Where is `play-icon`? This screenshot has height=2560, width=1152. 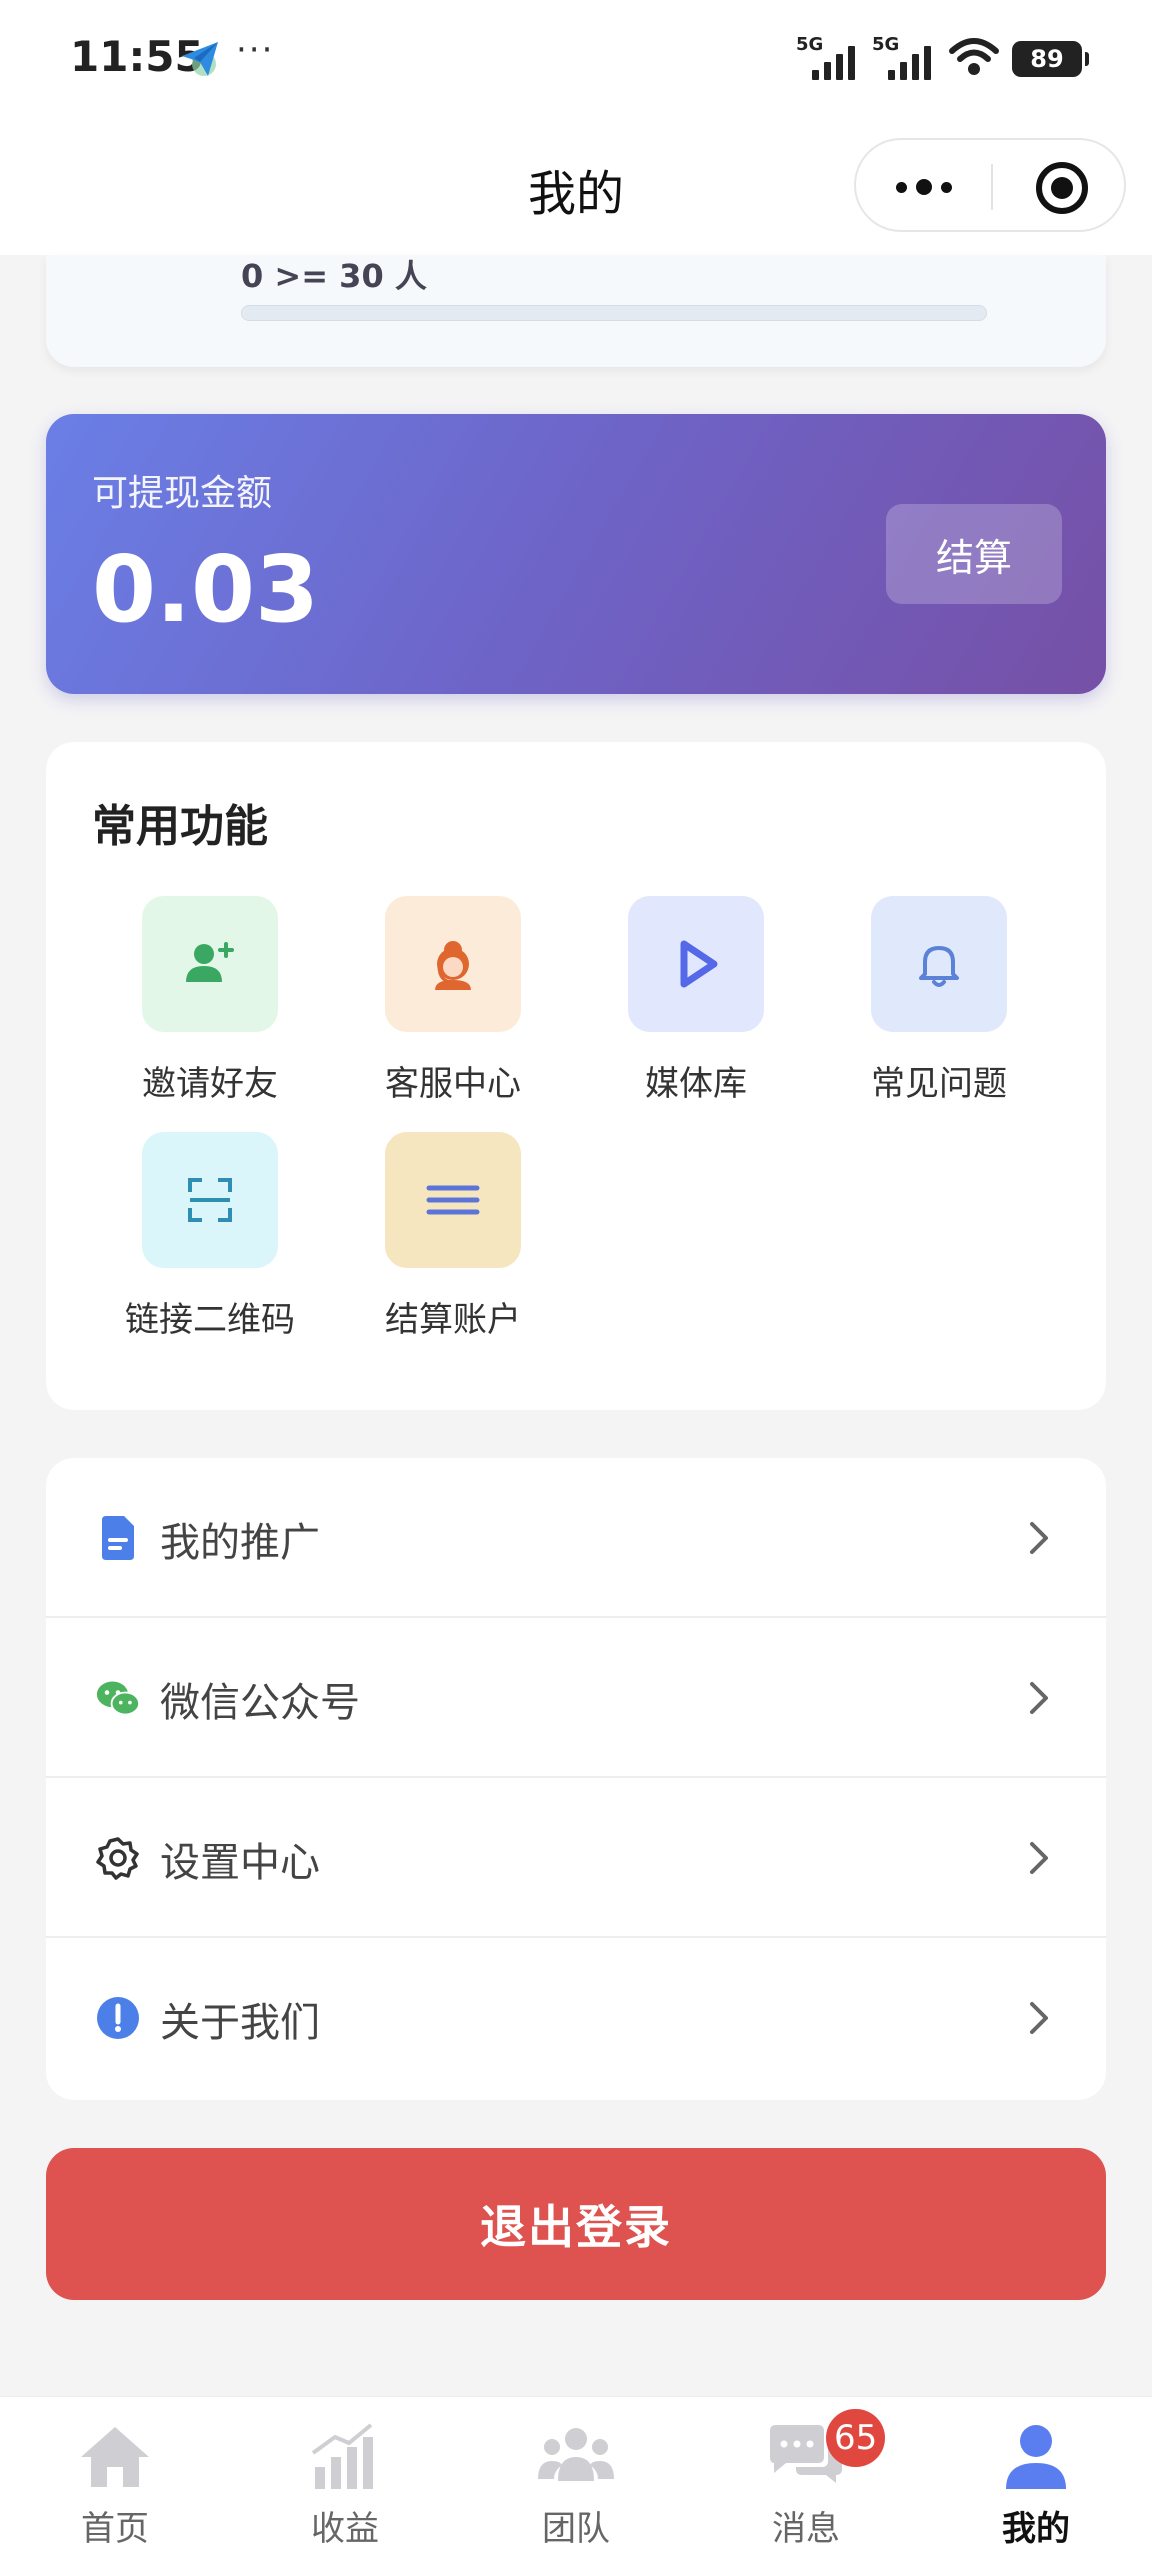
play-icon is located at coordinates (696, 964).